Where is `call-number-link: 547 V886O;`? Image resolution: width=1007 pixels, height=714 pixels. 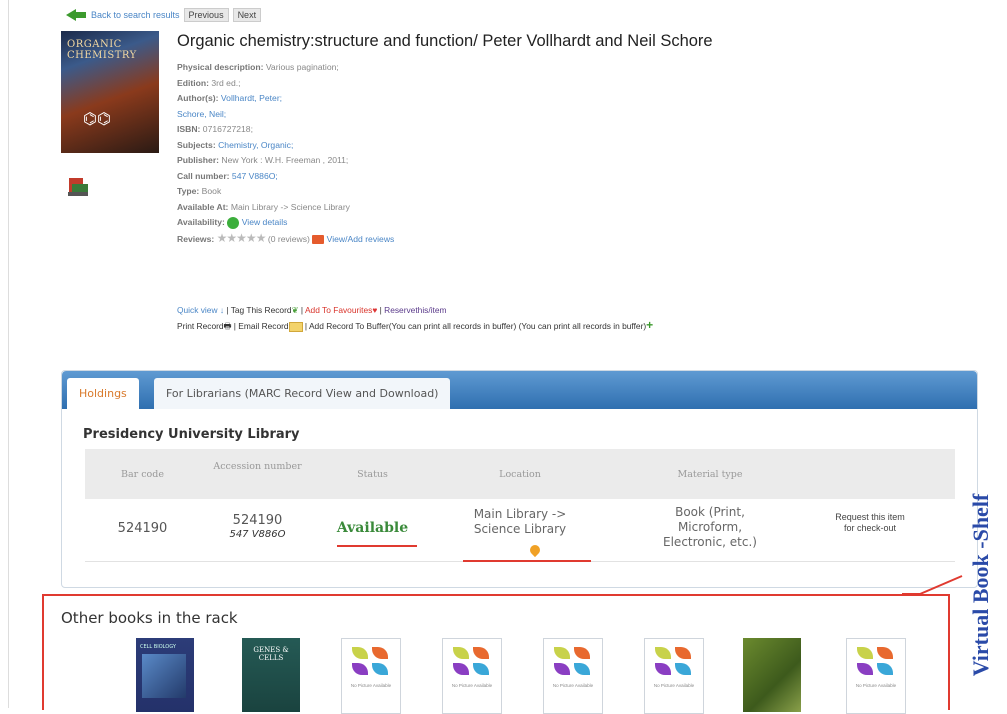 call-number-link: 547 V886O; is located at coordinates (255, 176).